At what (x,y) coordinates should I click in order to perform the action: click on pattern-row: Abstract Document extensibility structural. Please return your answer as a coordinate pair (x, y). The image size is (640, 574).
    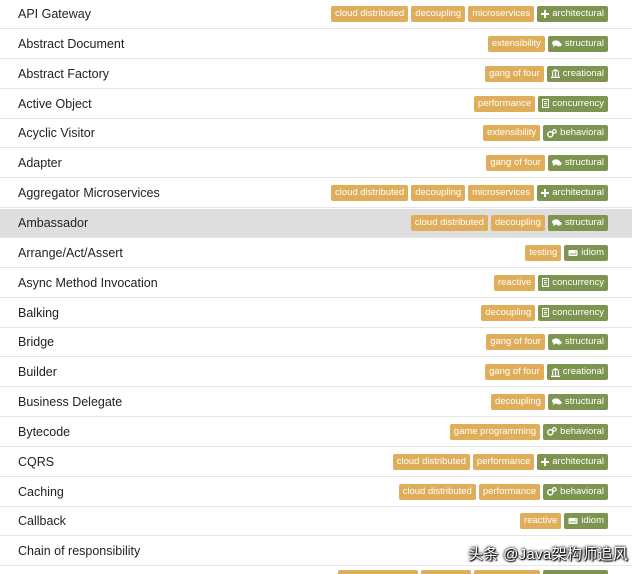
    Looking at the image, I should click on (316, 44).